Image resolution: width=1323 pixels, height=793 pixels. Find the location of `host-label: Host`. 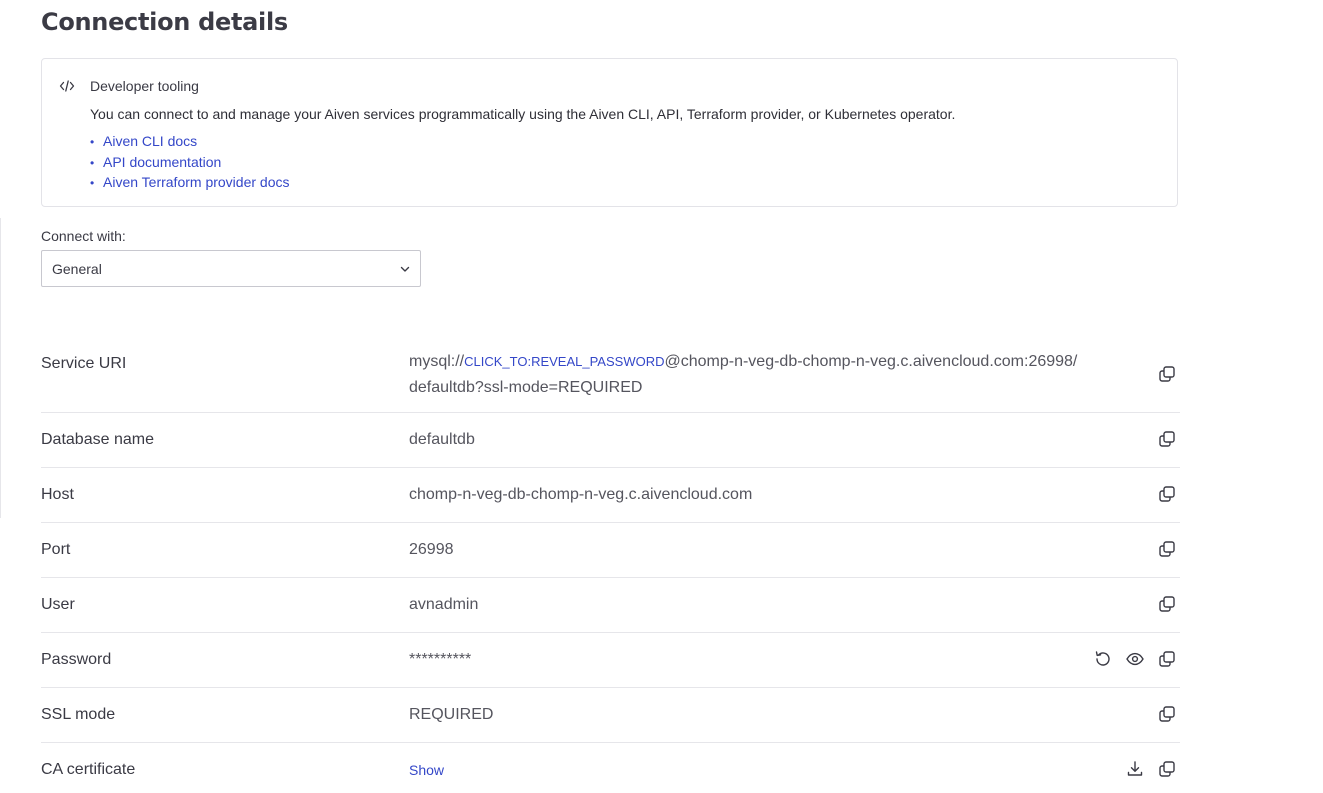

host-label: Host is located at coordinates (57, 494).